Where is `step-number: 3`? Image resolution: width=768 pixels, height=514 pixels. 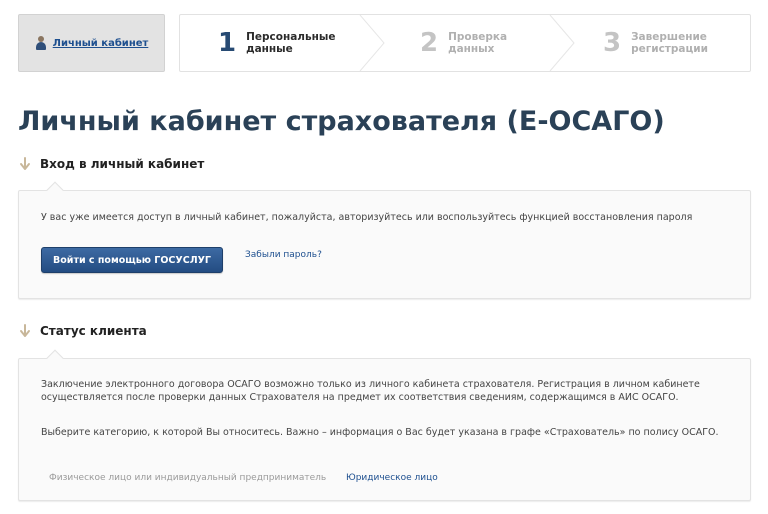 step-number: 3 is located at coordinates (612, 43).